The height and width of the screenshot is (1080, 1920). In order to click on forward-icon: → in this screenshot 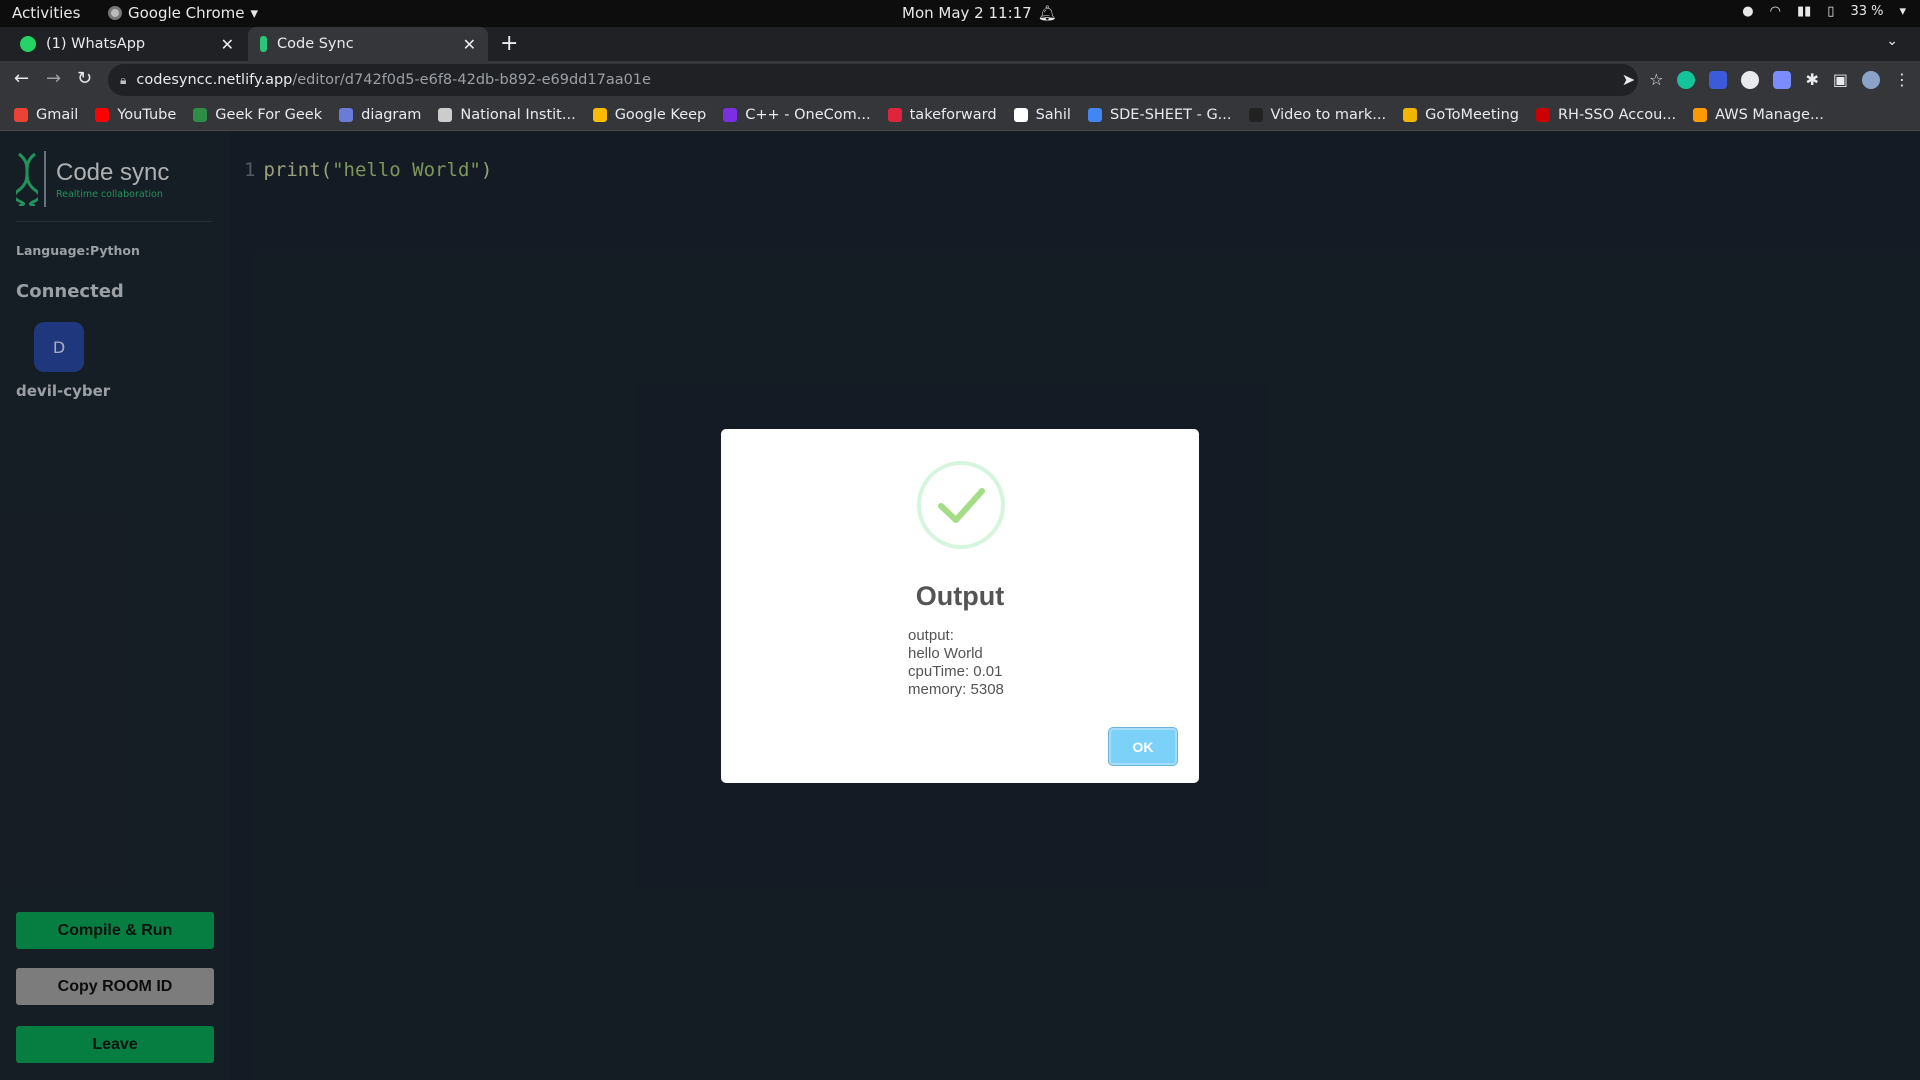, I will do `click(53, 78)`.